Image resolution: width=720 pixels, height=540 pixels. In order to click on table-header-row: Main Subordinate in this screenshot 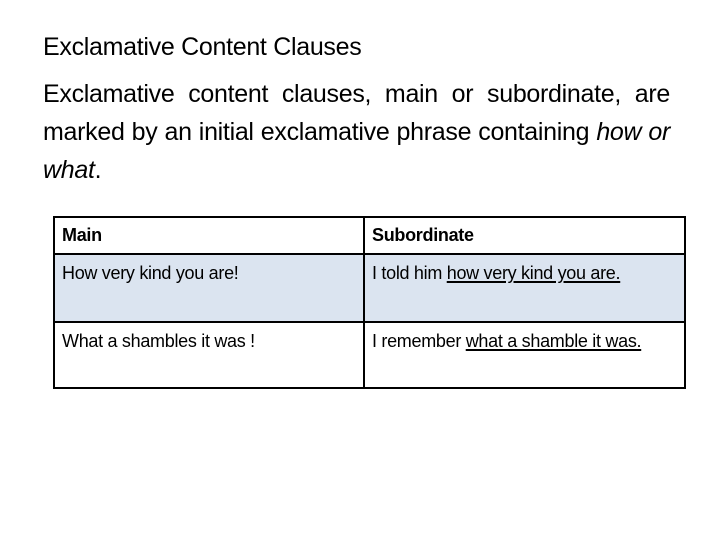, I will do `click(369, 235)`.